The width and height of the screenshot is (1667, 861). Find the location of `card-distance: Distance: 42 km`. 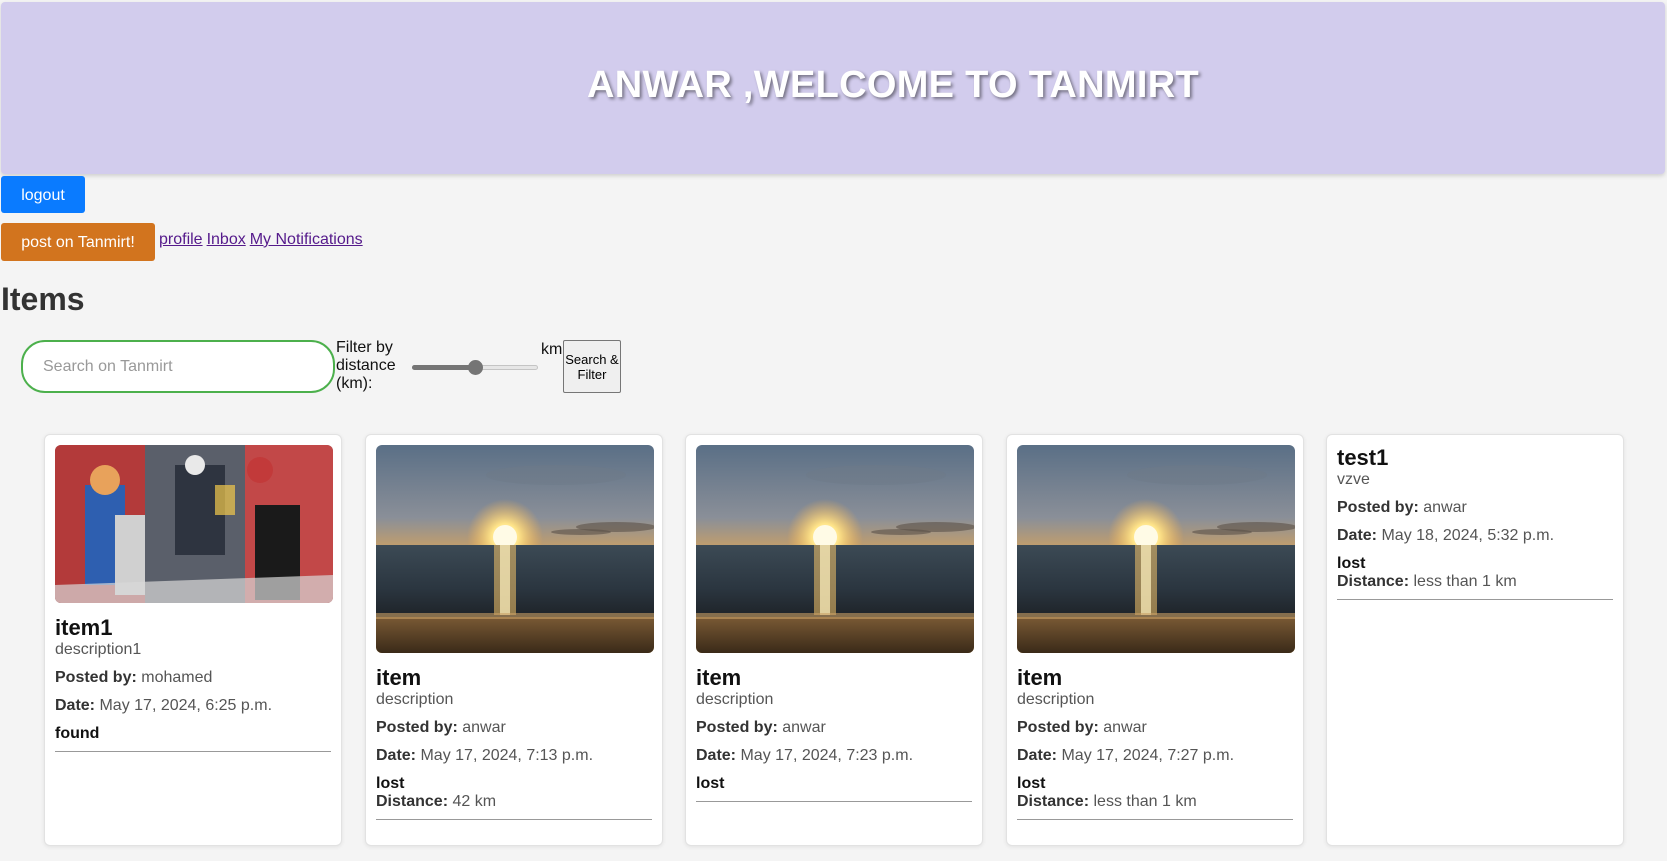

card-distance: Distance: 42 km is located at coordinates (514, 802).